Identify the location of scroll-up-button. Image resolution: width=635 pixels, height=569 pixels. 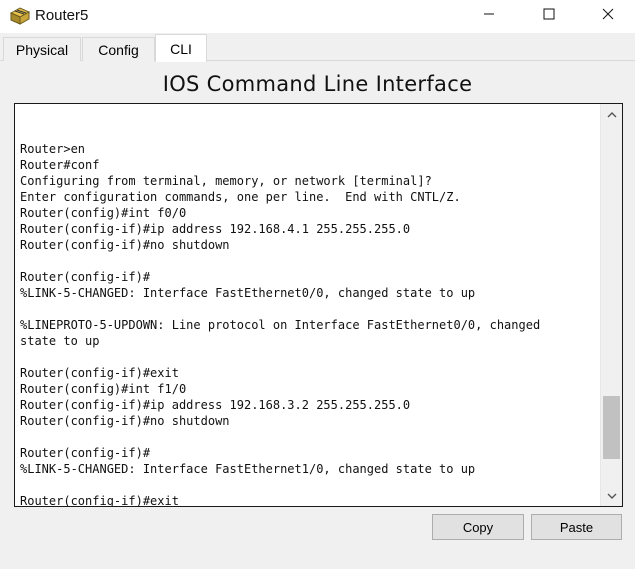
(611, 114).